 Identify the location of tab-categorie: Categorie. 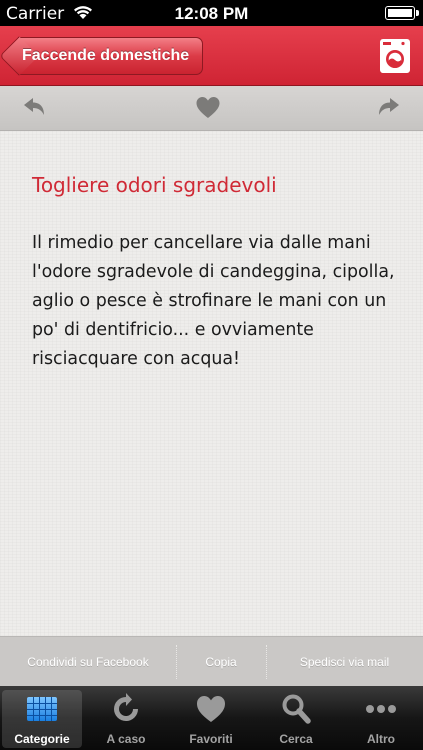
(42, 719).